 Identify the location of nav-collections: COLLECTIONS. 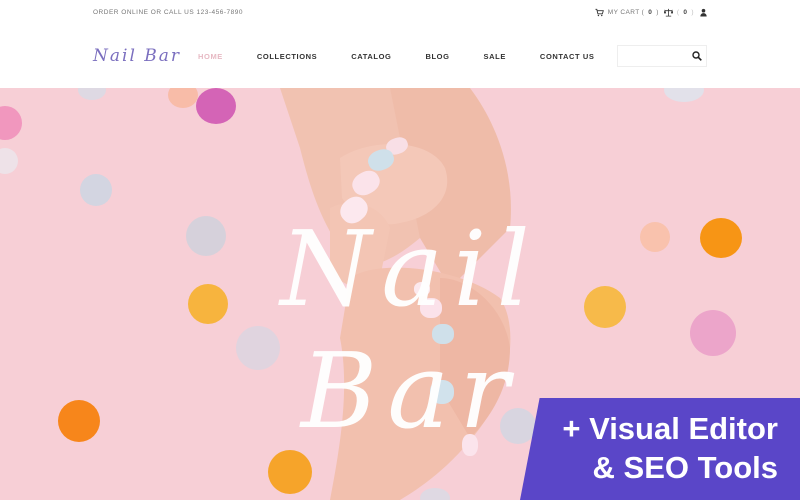
(287, 56).